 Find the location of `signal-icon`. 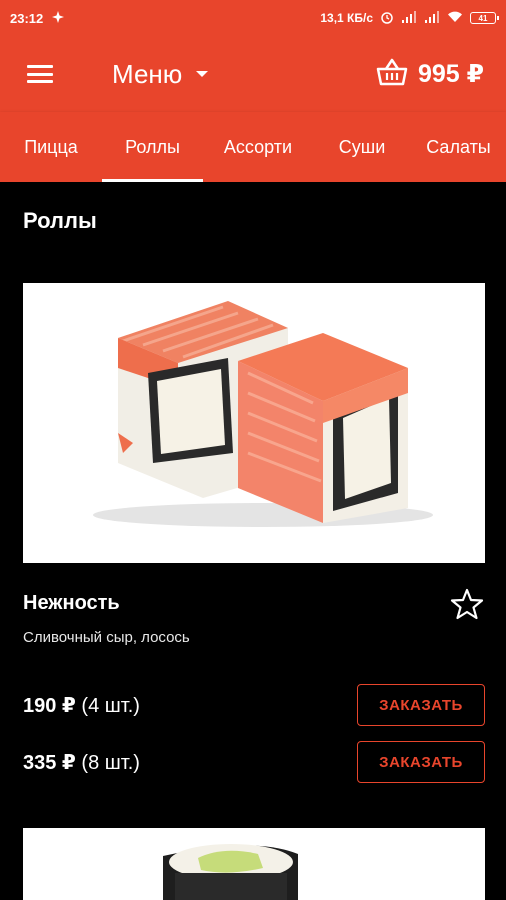

signal-icon is located at coordinates (409, 18).